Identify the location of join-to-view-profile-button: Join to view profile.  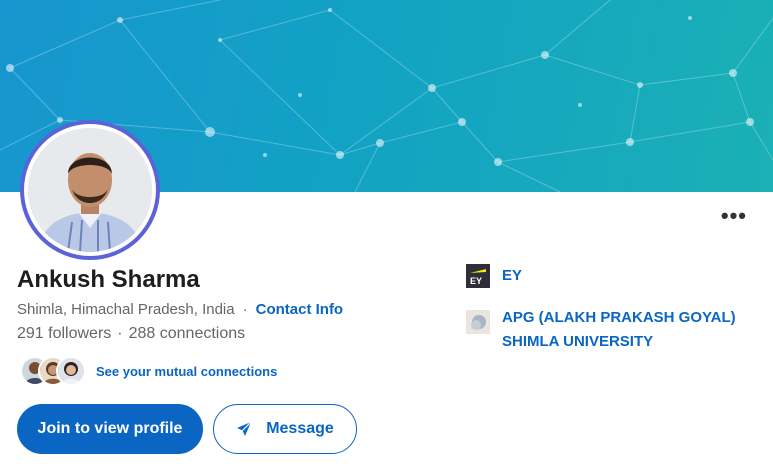
(110, 429).